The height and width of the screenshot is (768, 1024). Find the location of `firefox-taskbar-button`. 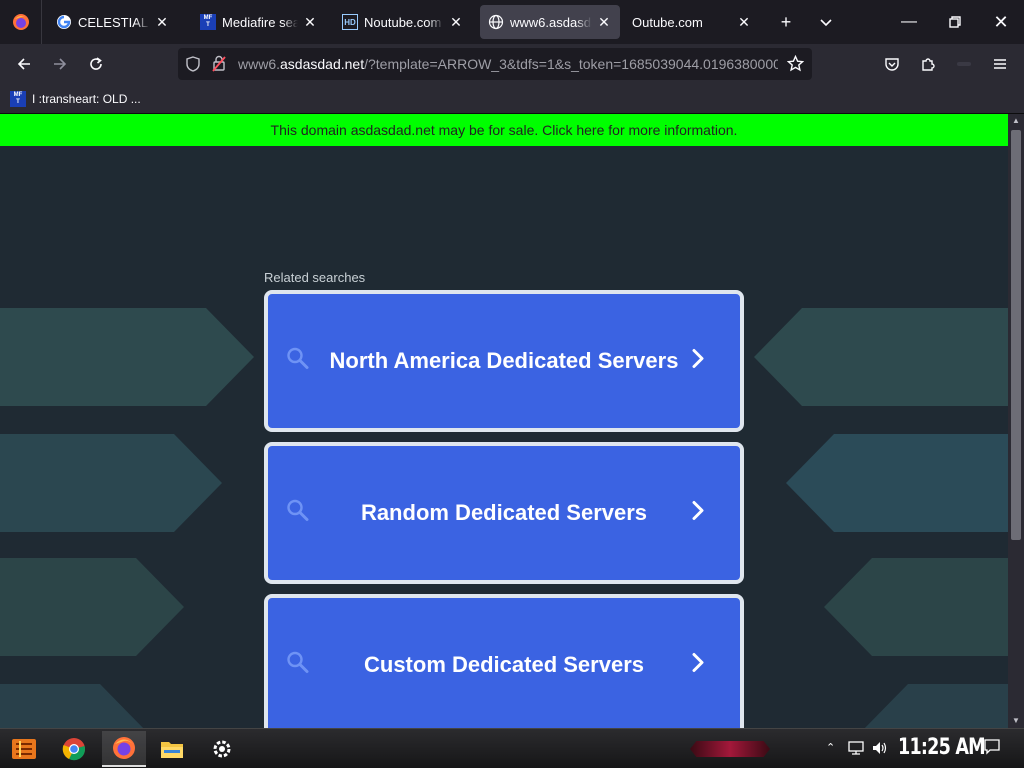

firefox-taskbar-button is located at coordinates (124, 749).